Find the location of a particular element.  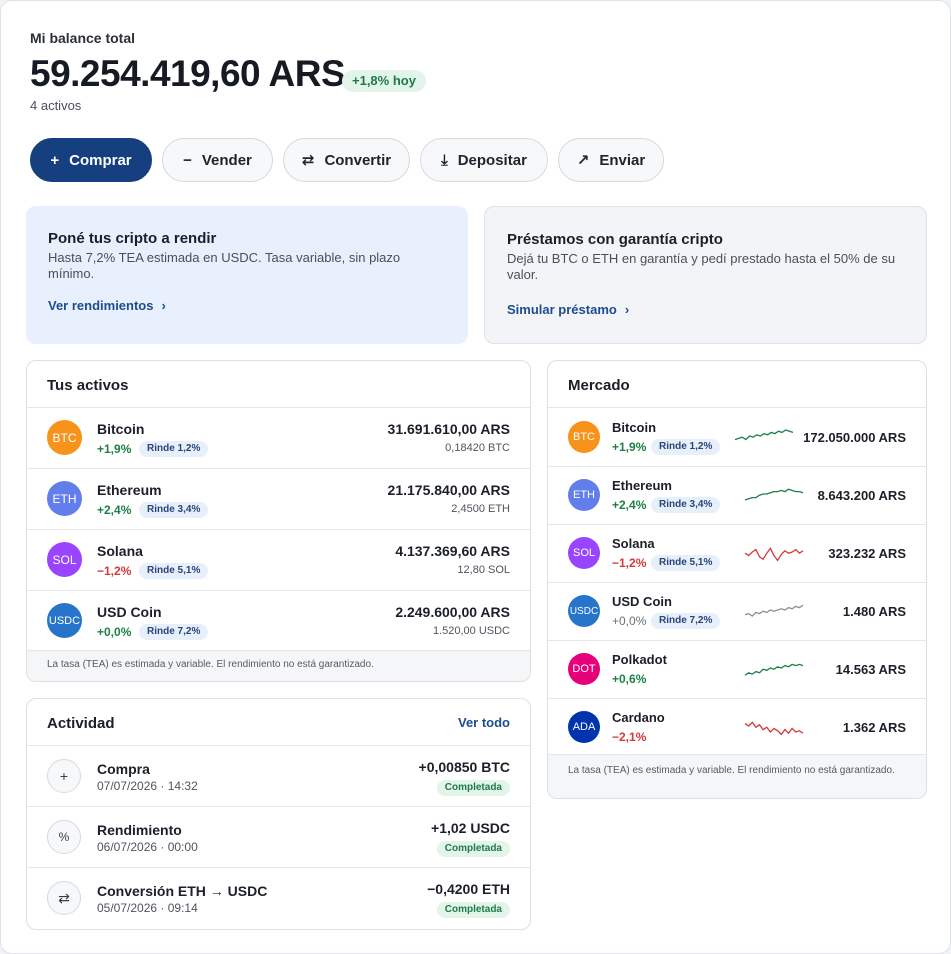

asset-quantity: 0,18420 BTC is located at coordinates (477, 448).